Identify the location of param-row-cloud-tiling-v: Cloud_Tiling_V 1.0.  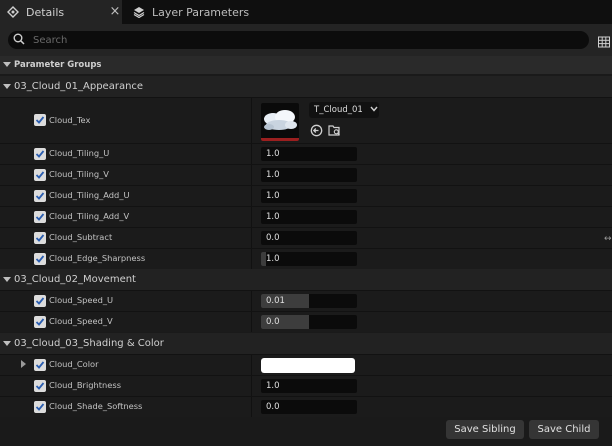
(306, 174).